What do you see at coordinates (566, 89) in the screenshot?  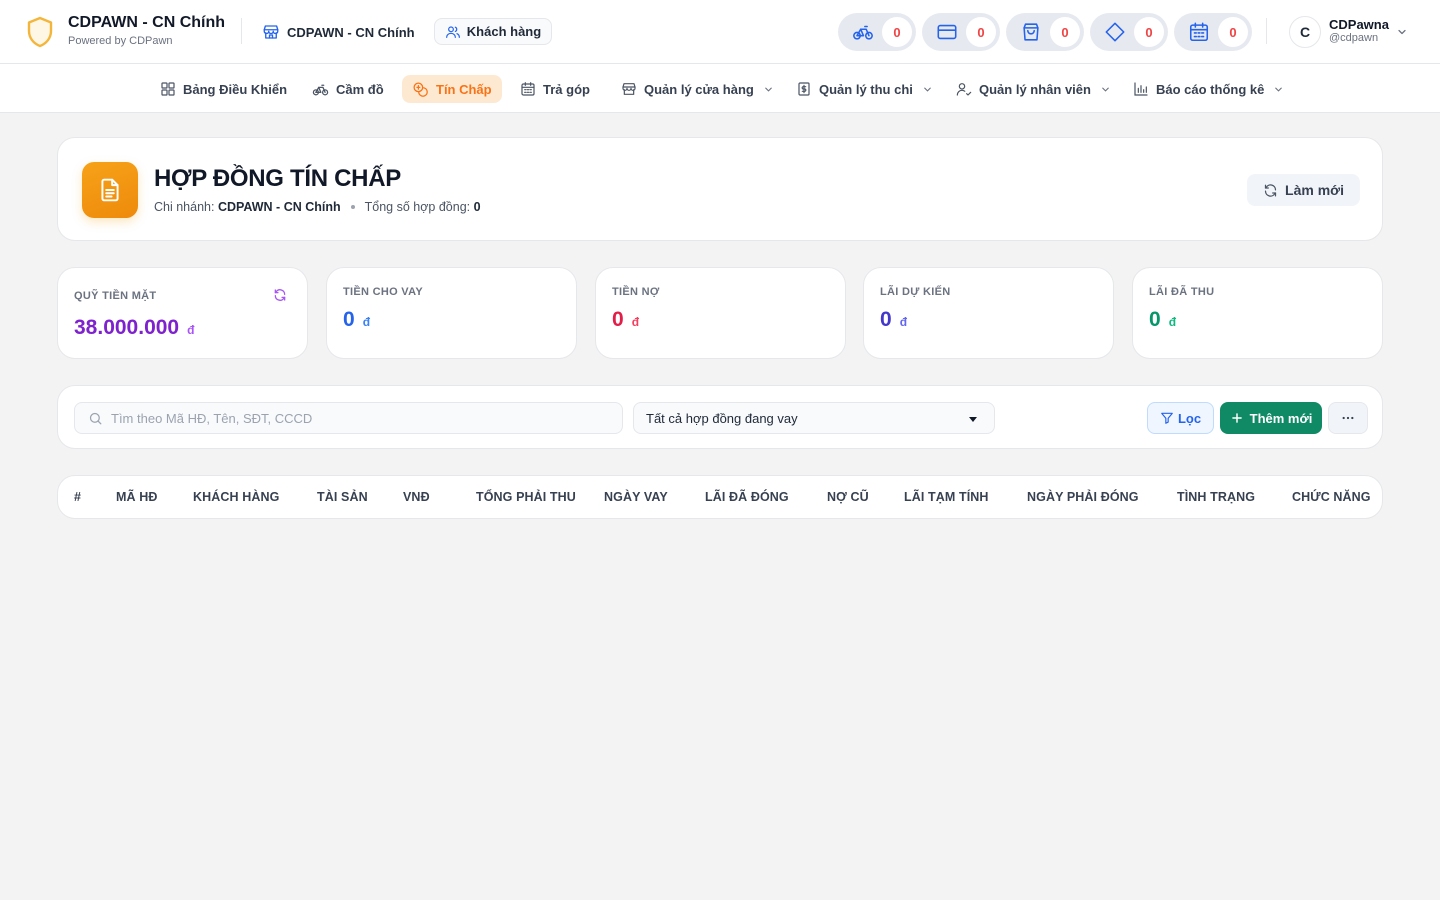 I see `nav-item-label: Trả góp` at bounding box center [566, 89].